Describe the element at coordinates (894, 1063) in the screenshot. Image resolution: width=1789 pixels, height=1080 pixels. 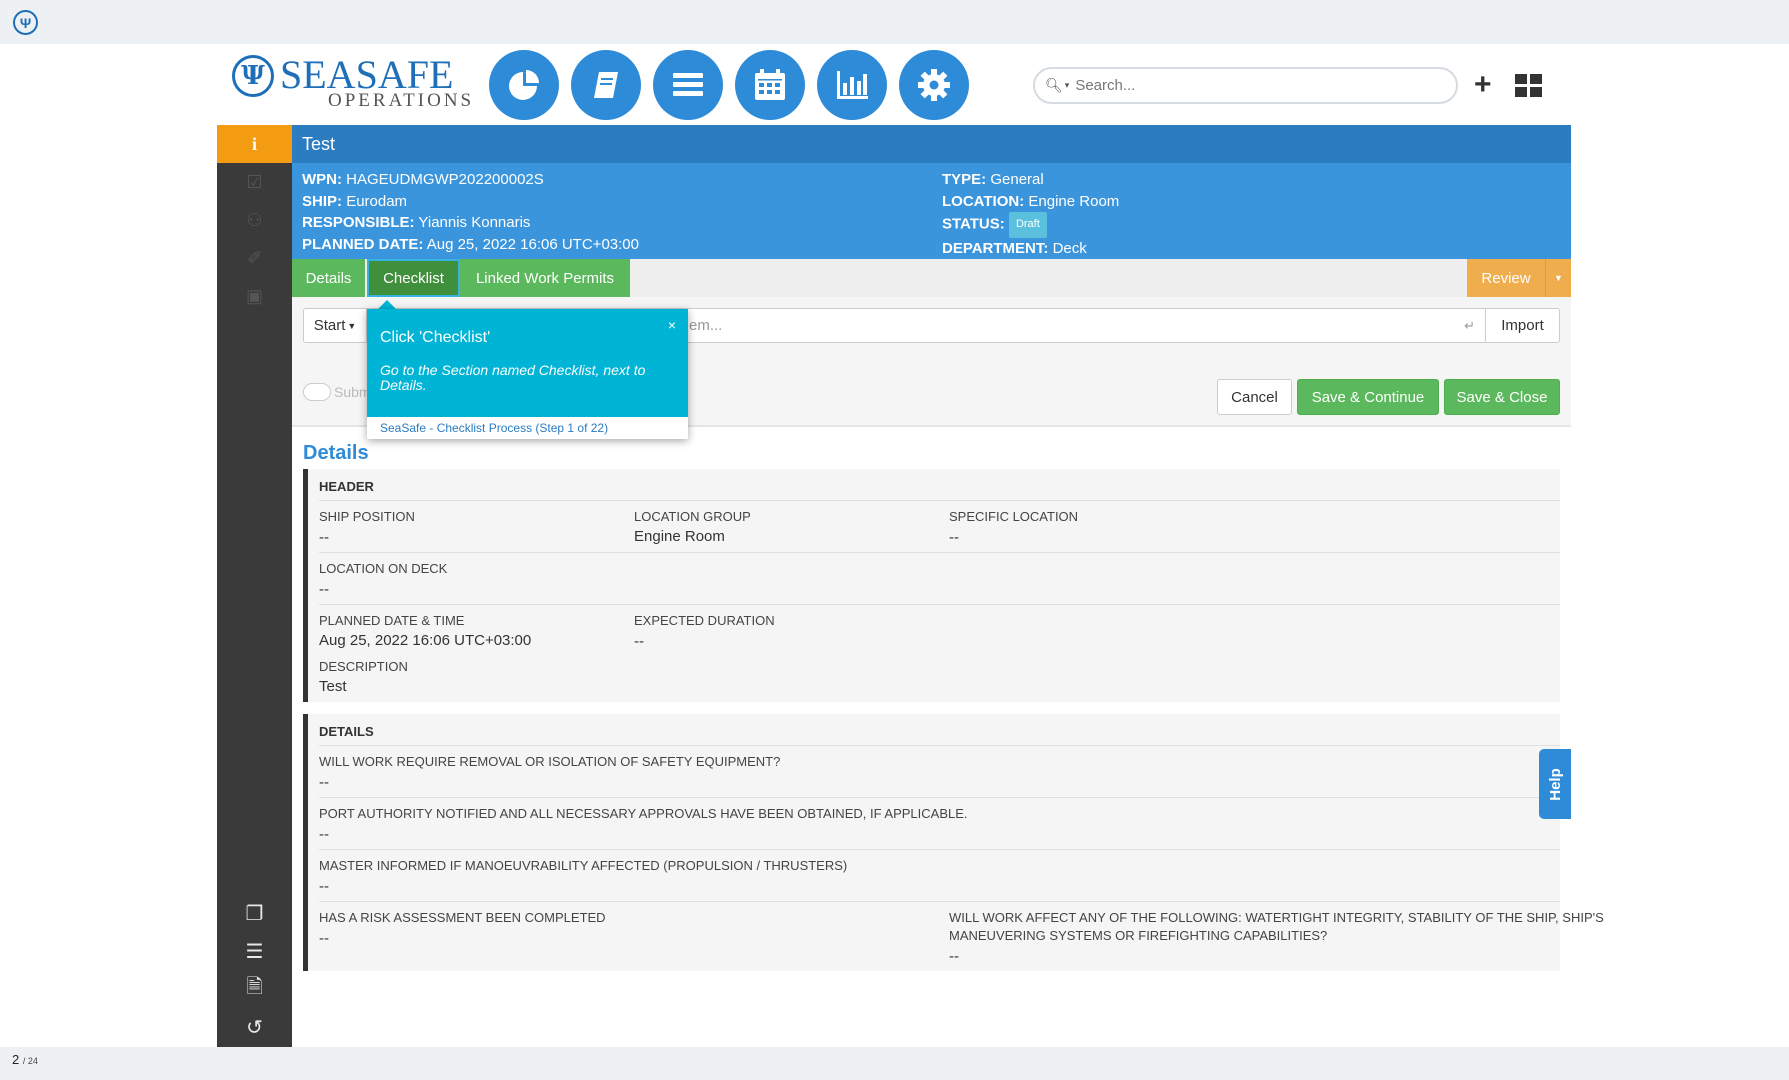
I see `outer-bottom-bar` at that location.